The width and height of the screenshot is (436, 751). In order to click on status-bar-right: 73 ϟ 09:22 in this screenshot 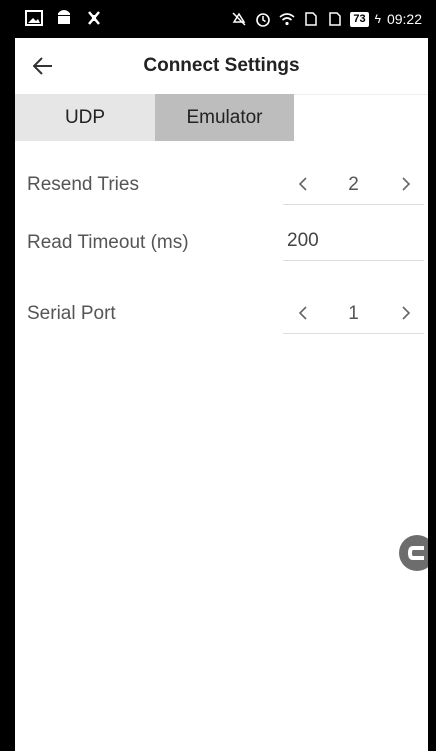, I will do `click(326, 19)`.